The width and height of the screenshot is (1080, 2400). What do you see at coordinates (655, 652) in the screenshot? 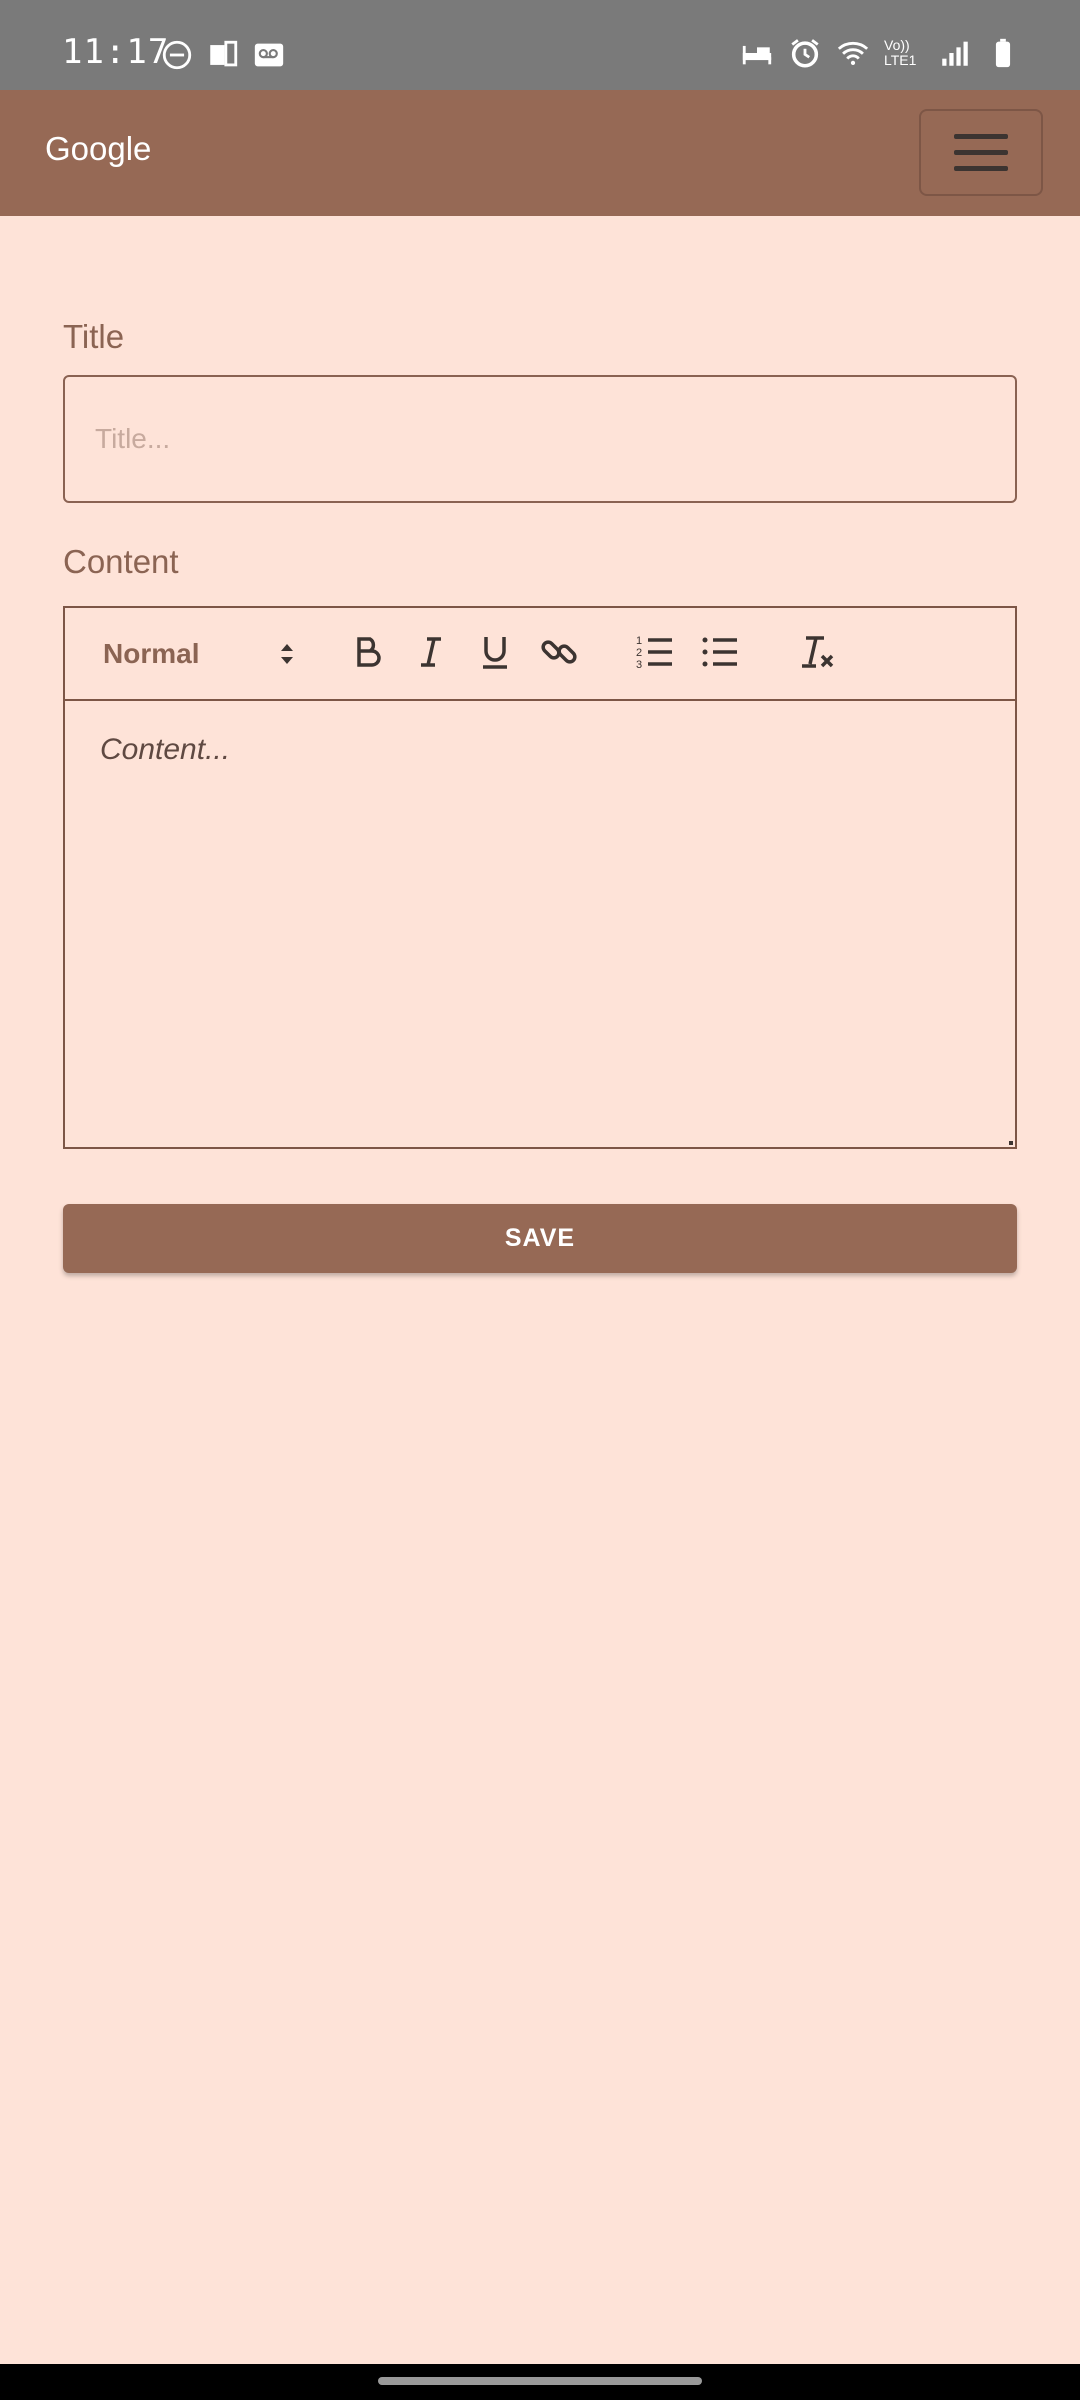
I see `ordered-list-icon: 1 2 3` at bounding box center [655, 652].